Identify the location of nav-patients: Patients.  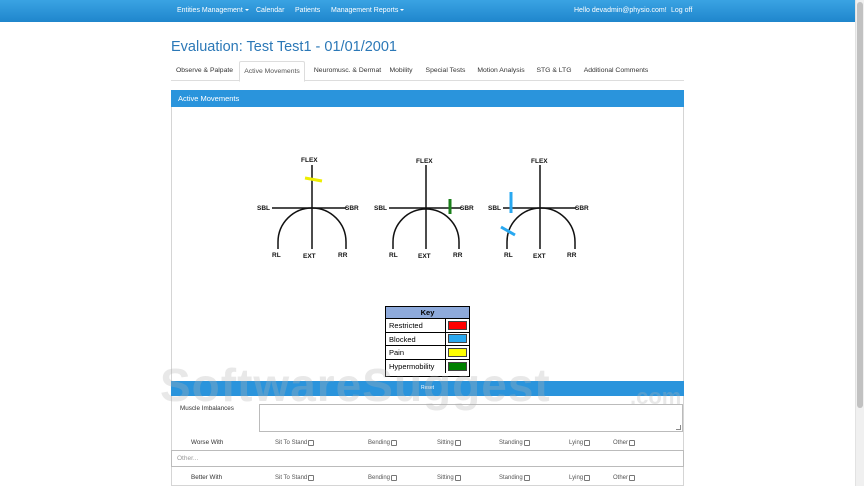
(307, 11).